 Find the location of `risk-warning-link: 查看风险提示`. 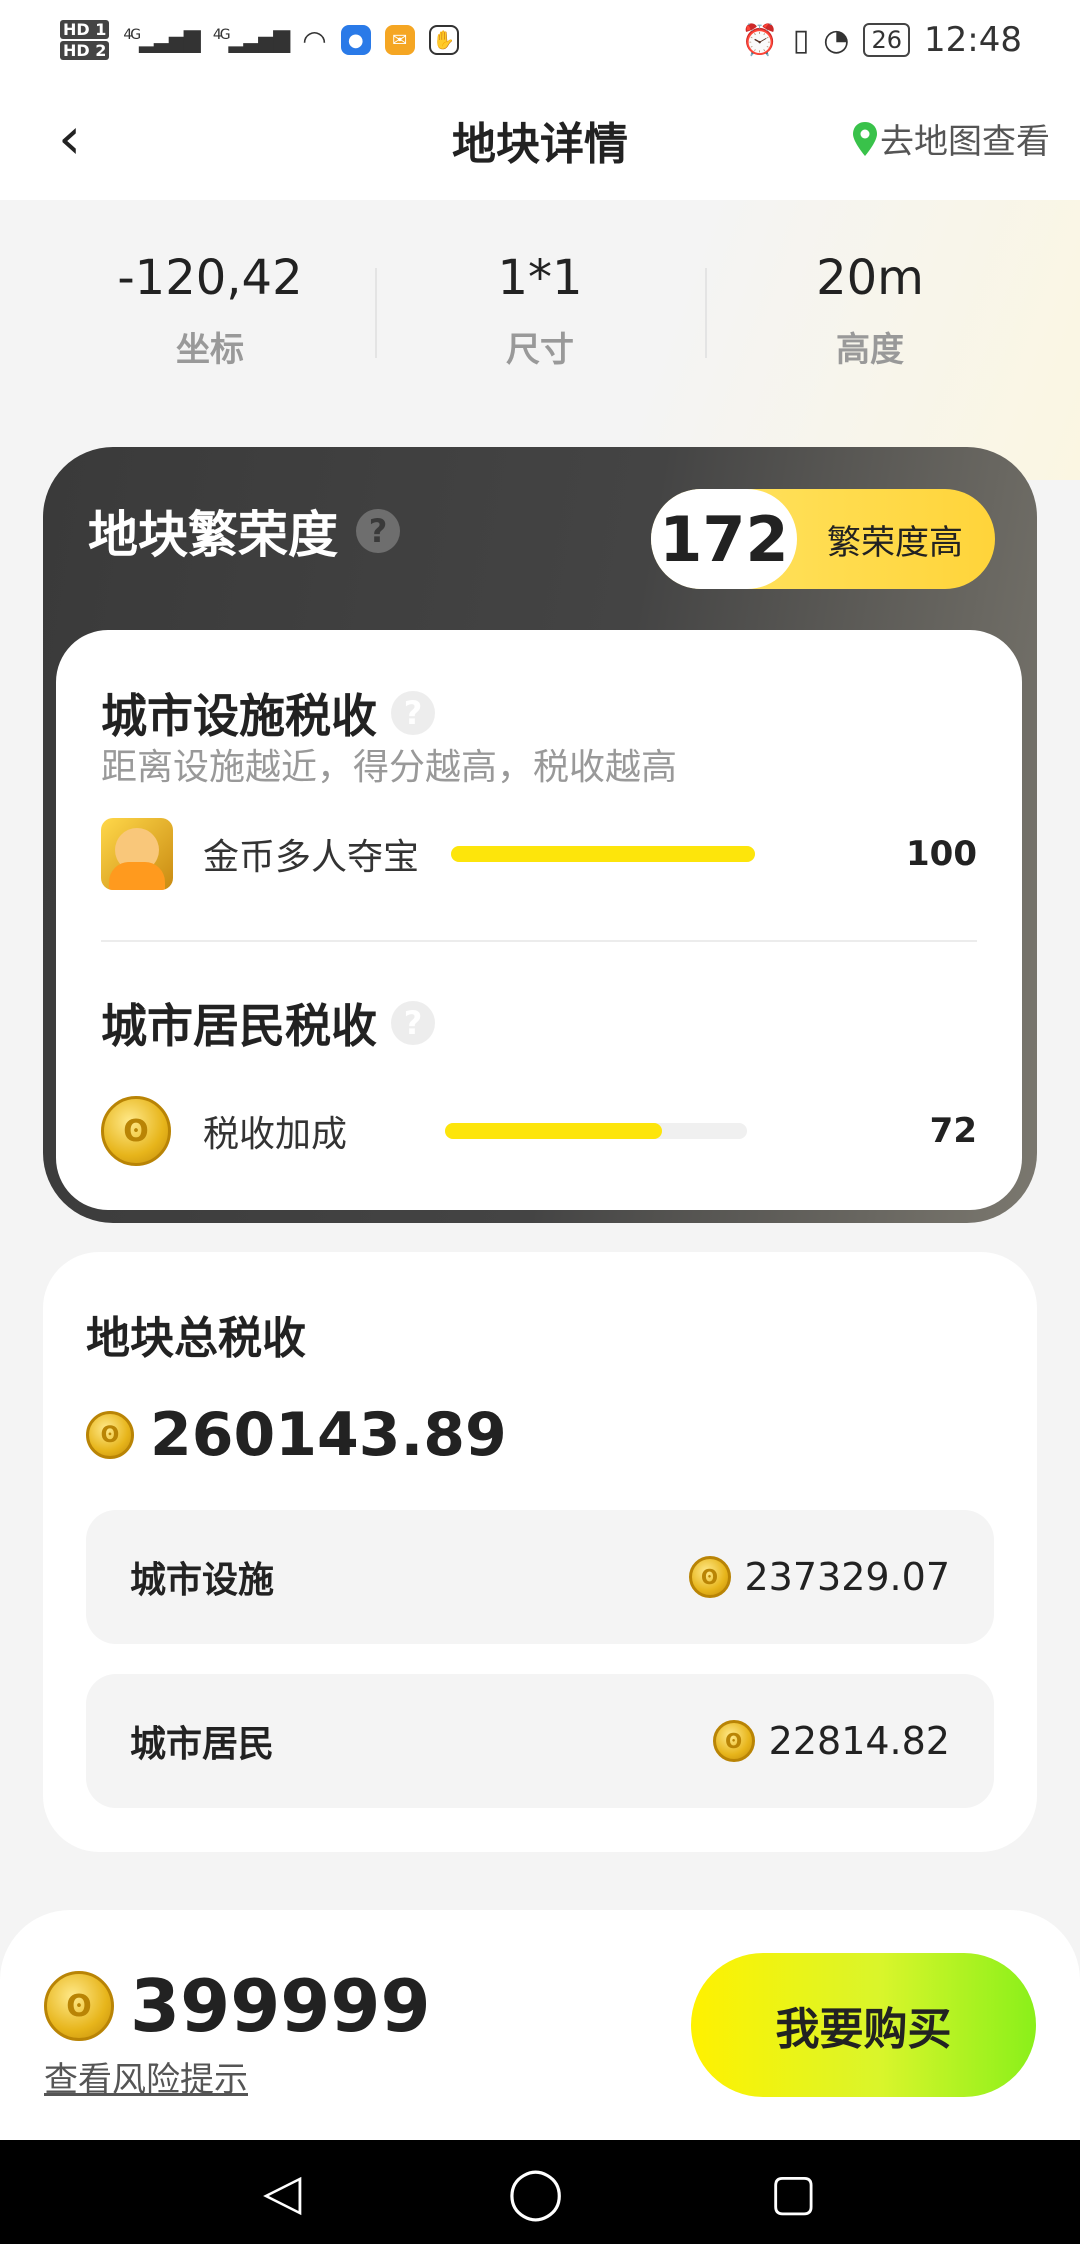

risk-warning-link: 查看风险提示 is located at coordinates (146, 2076).